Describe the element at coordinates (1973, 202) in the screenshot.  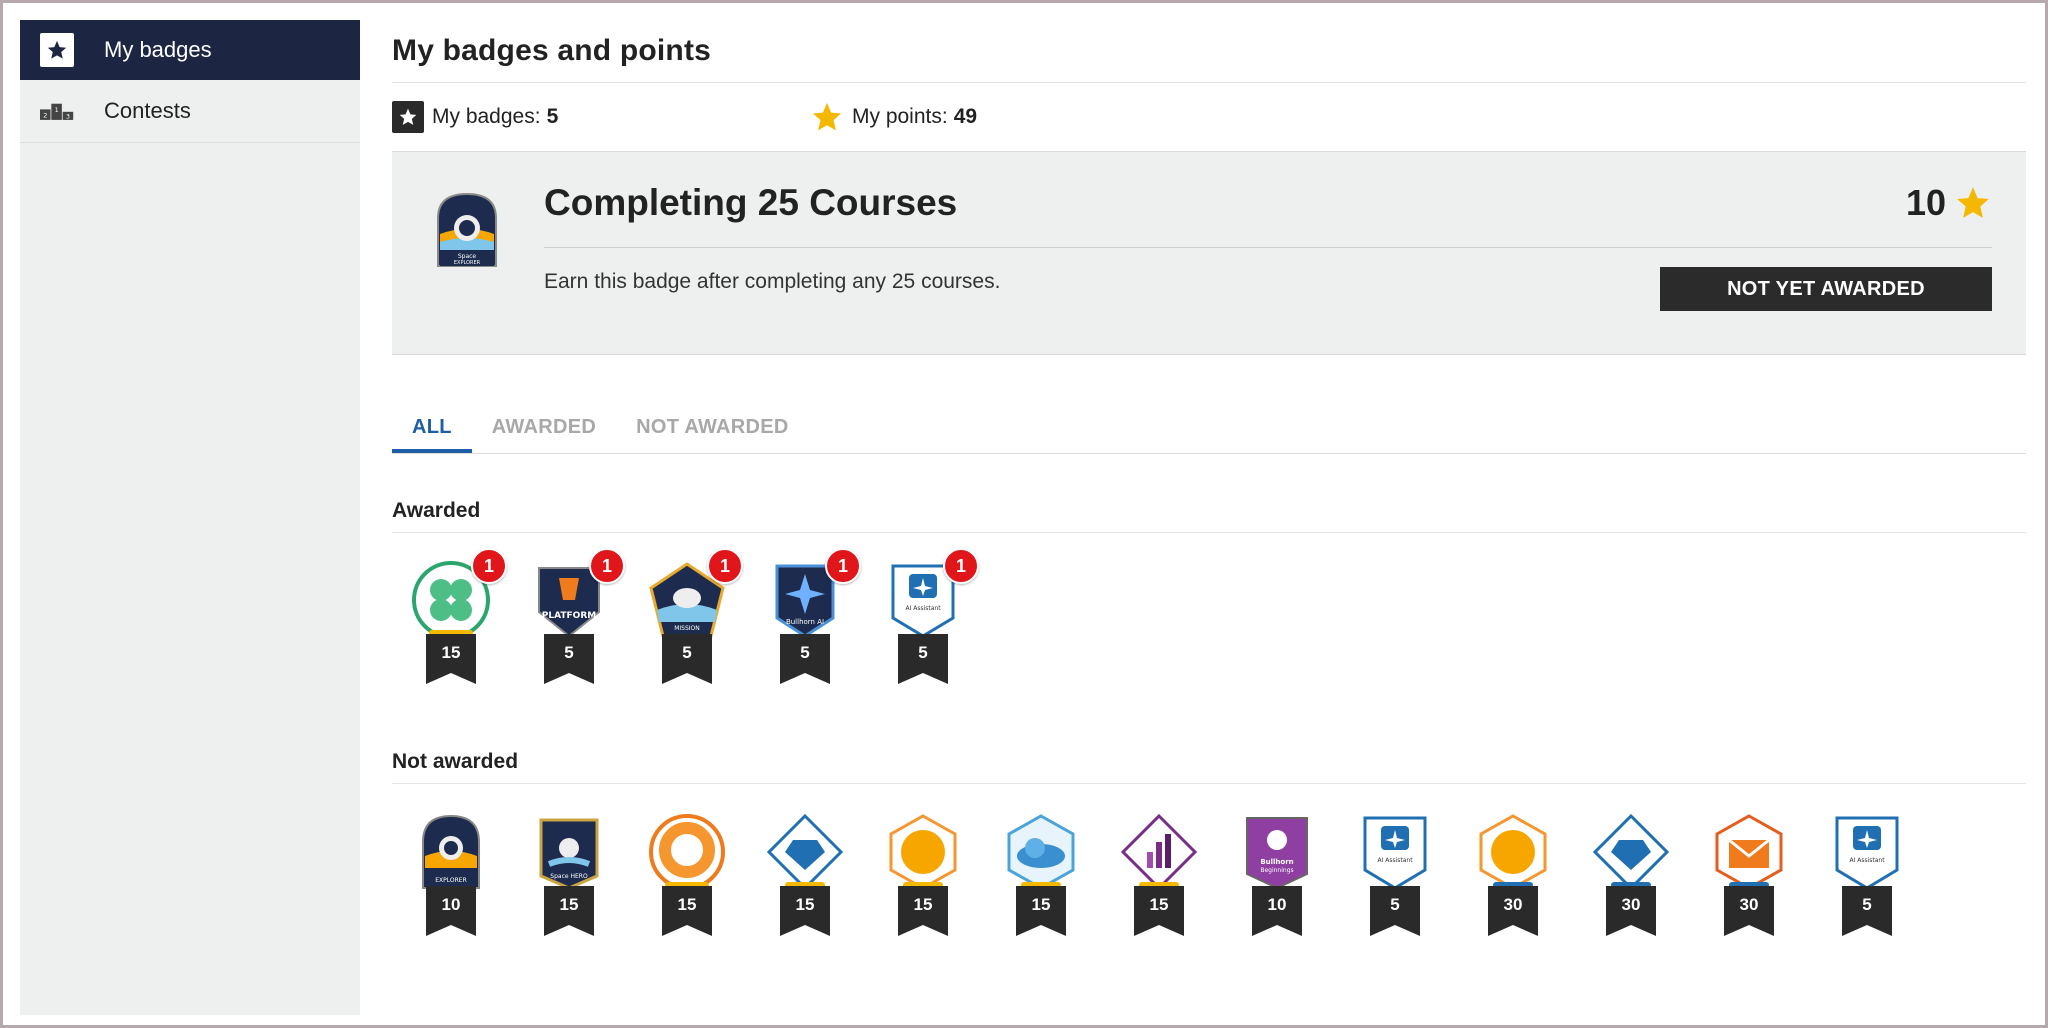
I see `star-icon` at that location.